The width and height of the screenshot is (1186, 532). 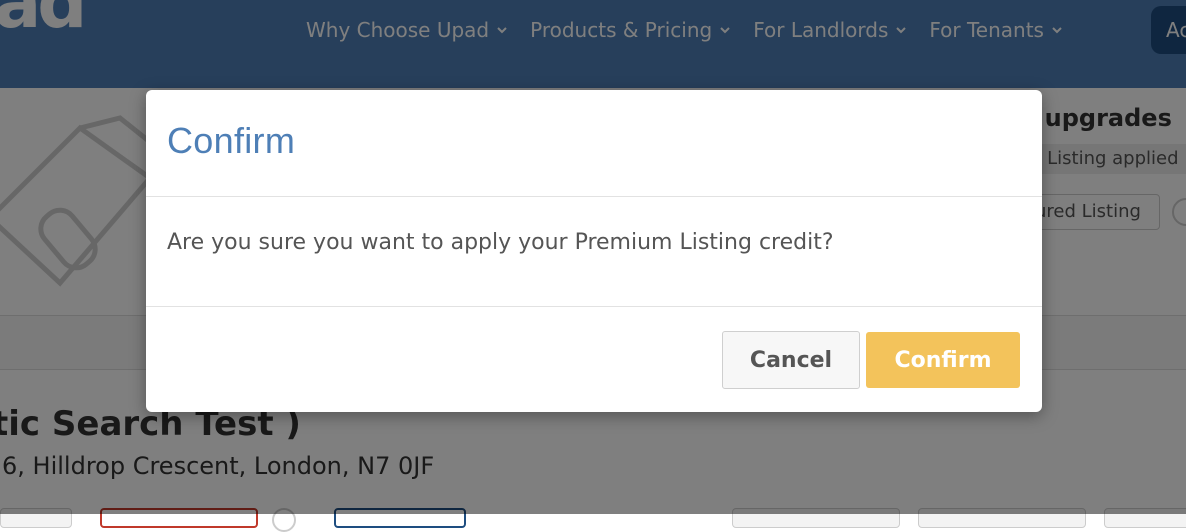 I want to click on dialog-title: Confirm, so click(x=231, y=140).